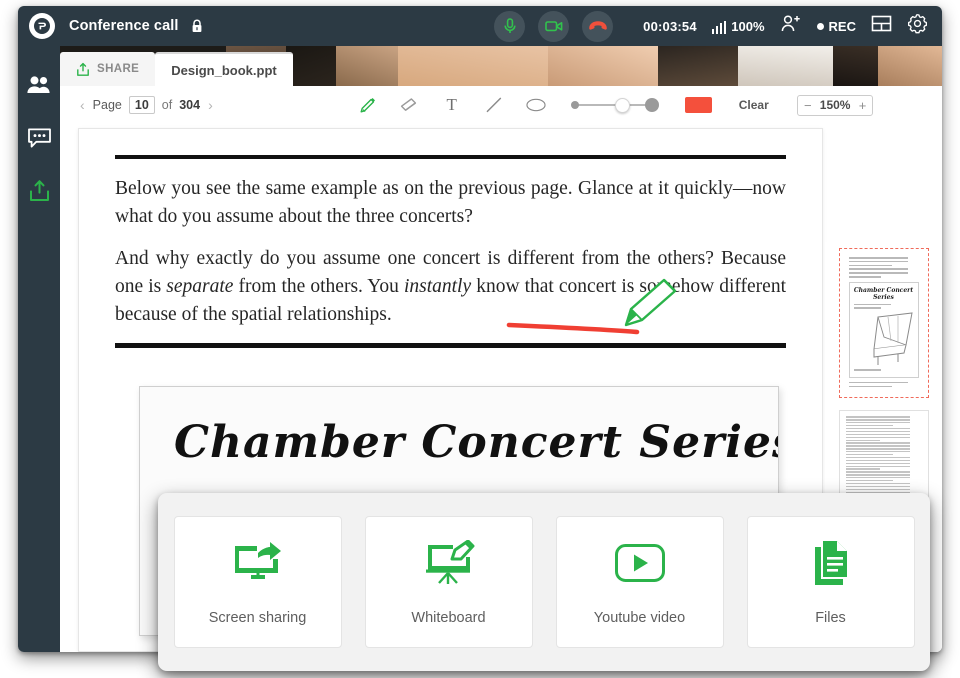  I want to click on option-label: Screen sharing, so click(257, 618).